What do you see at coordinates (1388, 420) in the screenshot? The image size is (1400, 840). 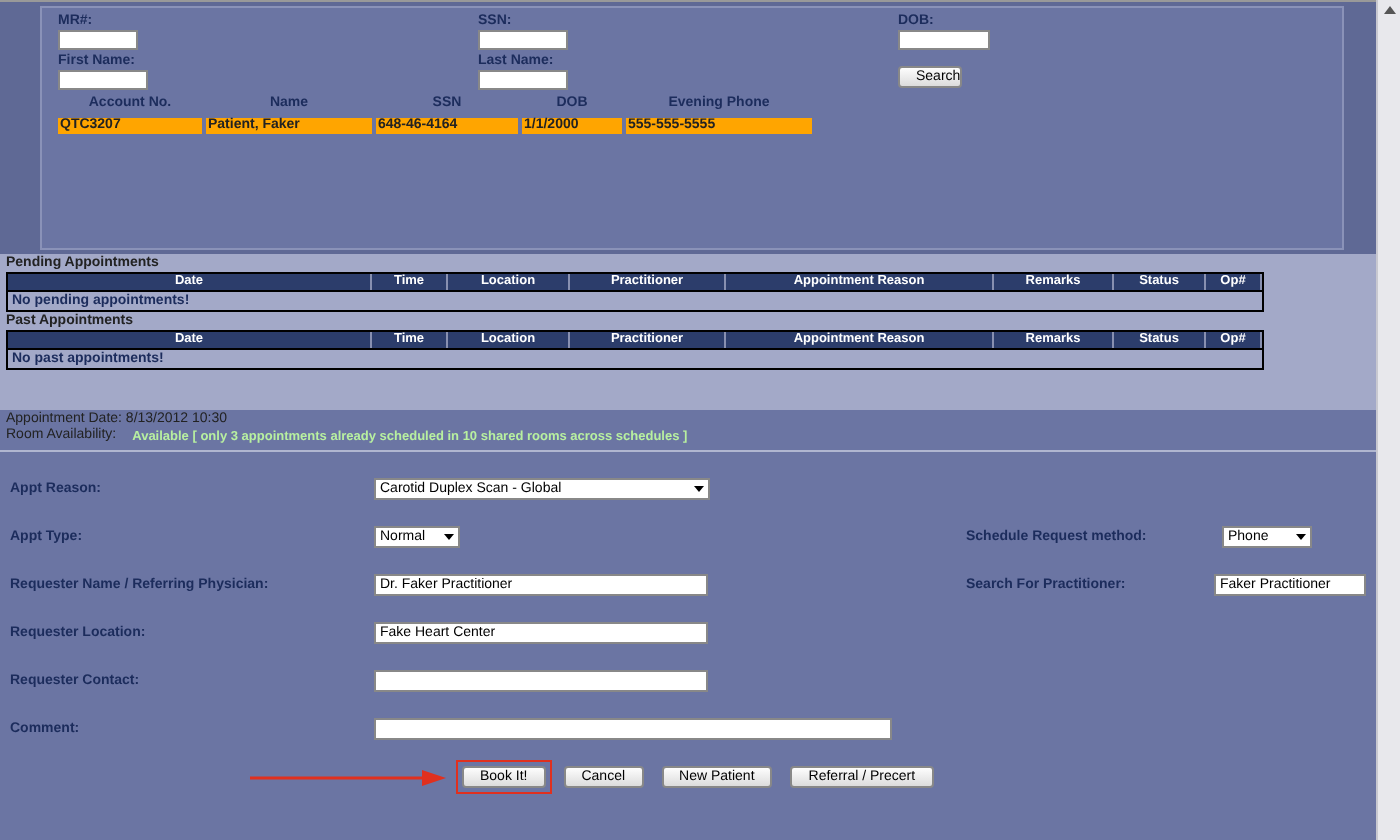 I see `scrollbar` at bounding box center [1388, 420].